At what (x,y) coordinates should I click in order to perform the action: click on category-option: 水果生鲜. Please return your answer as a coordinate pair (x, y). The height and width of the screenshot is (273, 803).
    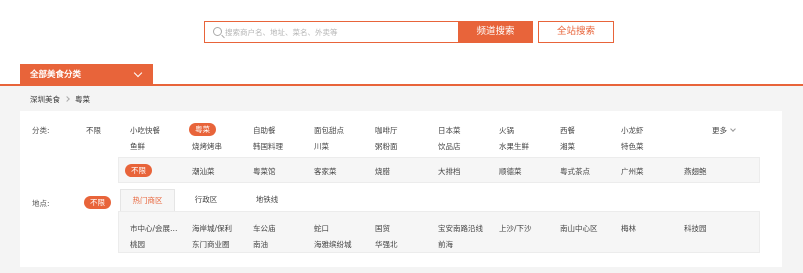
    Looking at the image, I should click on (514, 146).